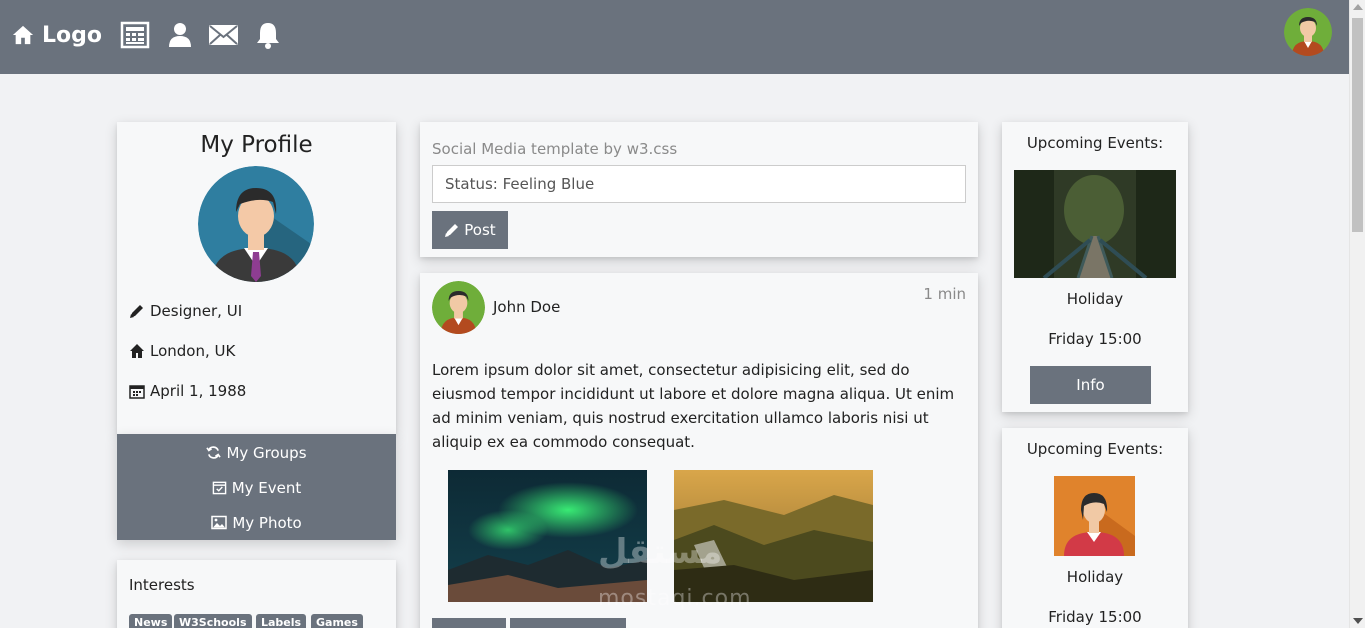 The image size is (1365, 628). I want to click on tag-w3schools: W3Schools, so click(213, 621).